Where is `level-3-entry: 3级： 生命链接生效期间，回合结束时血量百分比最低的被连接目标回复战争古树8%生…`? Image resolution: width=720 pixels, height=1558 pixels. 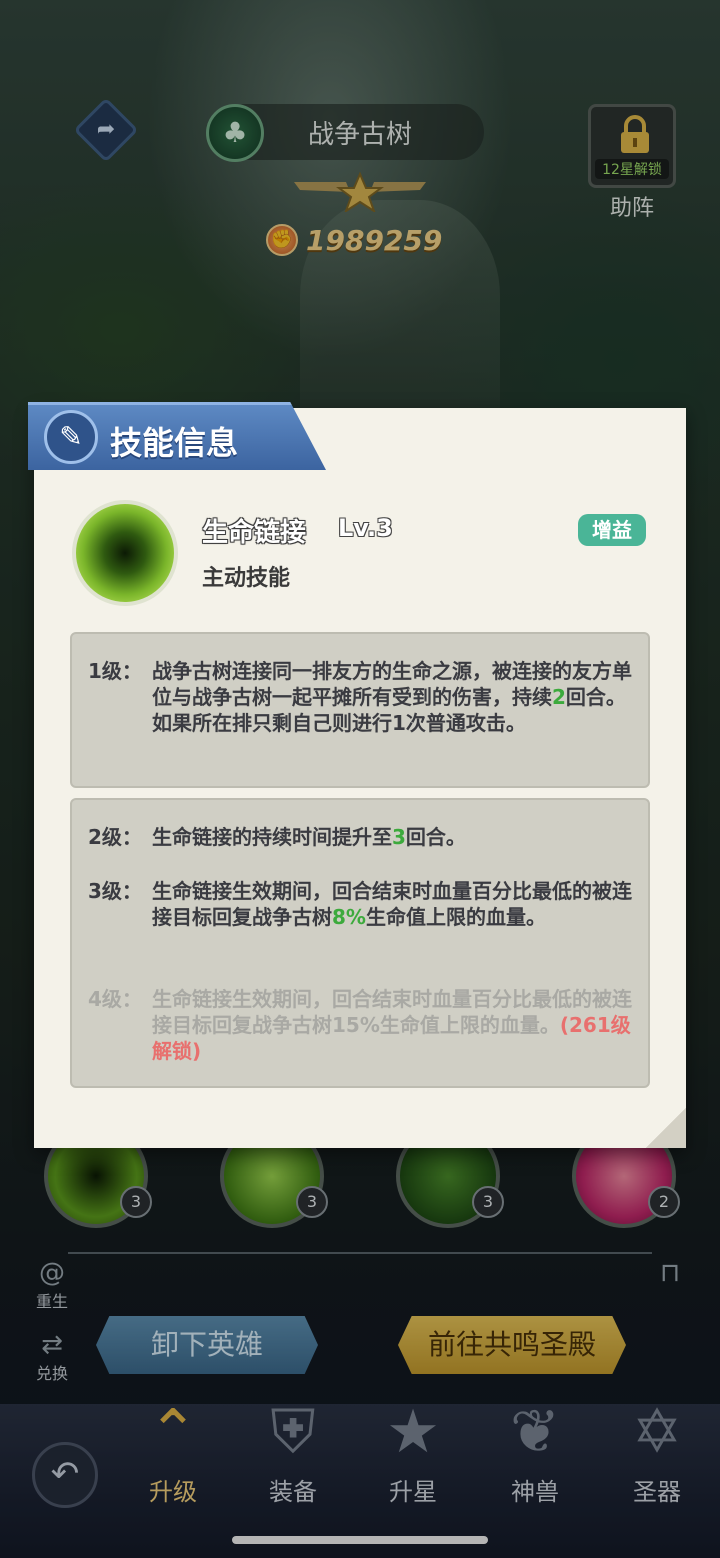
level-3-entry: 3级： 生命链接生效期间，回合结束时血量百分比最低的被连接目标回复战争古树8%生… is located at coordinates (363, 904).